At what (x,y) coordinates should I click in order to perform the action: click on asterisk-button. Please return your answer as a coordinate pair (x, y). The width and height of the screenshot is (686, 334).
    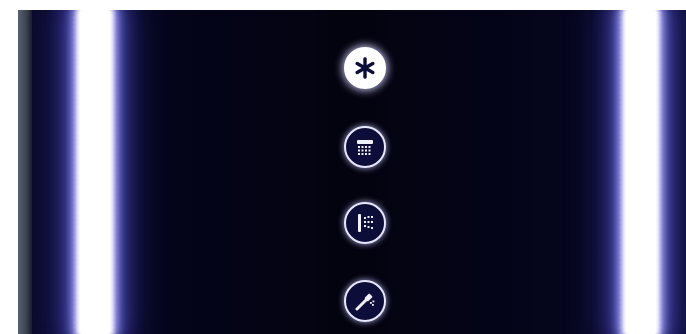
    Looking at the image, I should click on (365, 68).